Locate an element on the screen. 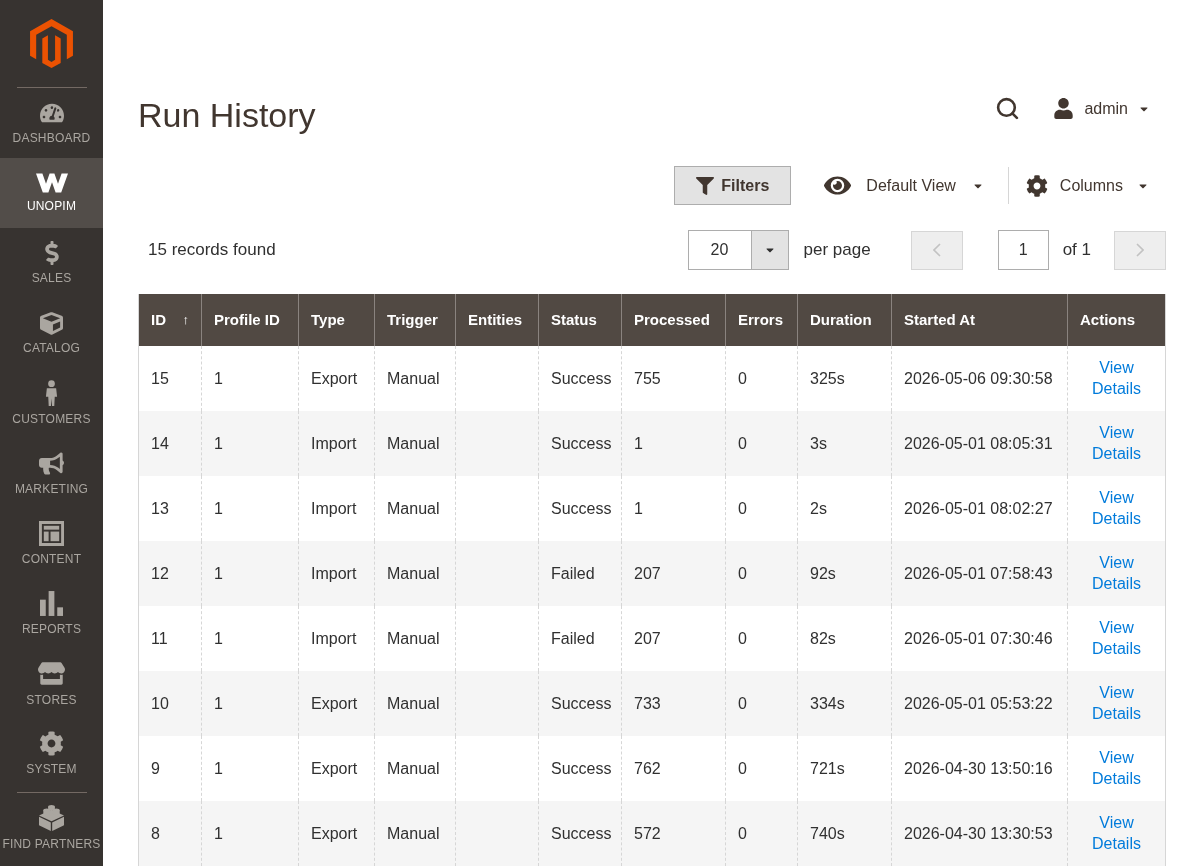 The image size is (1200, 866). cube-icon is located at coordinates (51, 323).